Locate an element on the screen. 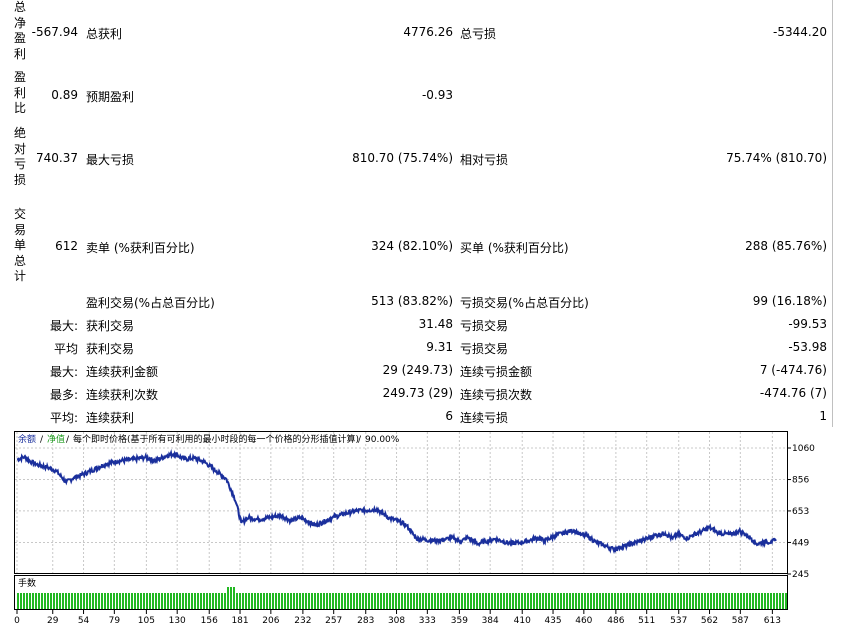 The image size is (842, 632). x-tick-label: 613 is located at coordinates (772, 621).